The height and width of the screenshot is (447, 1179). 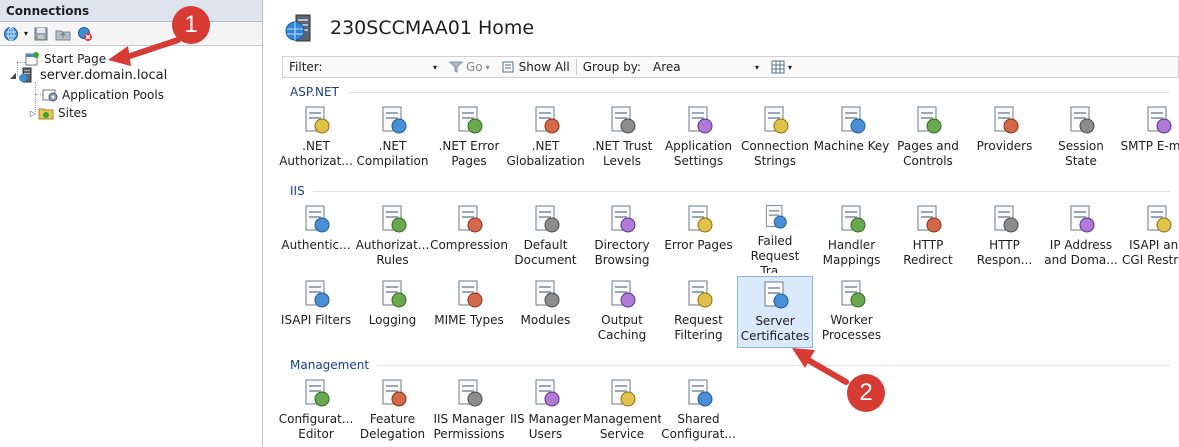 I want to click on tree-item-application-pools: Application Pools, so click(x=103, y=95).